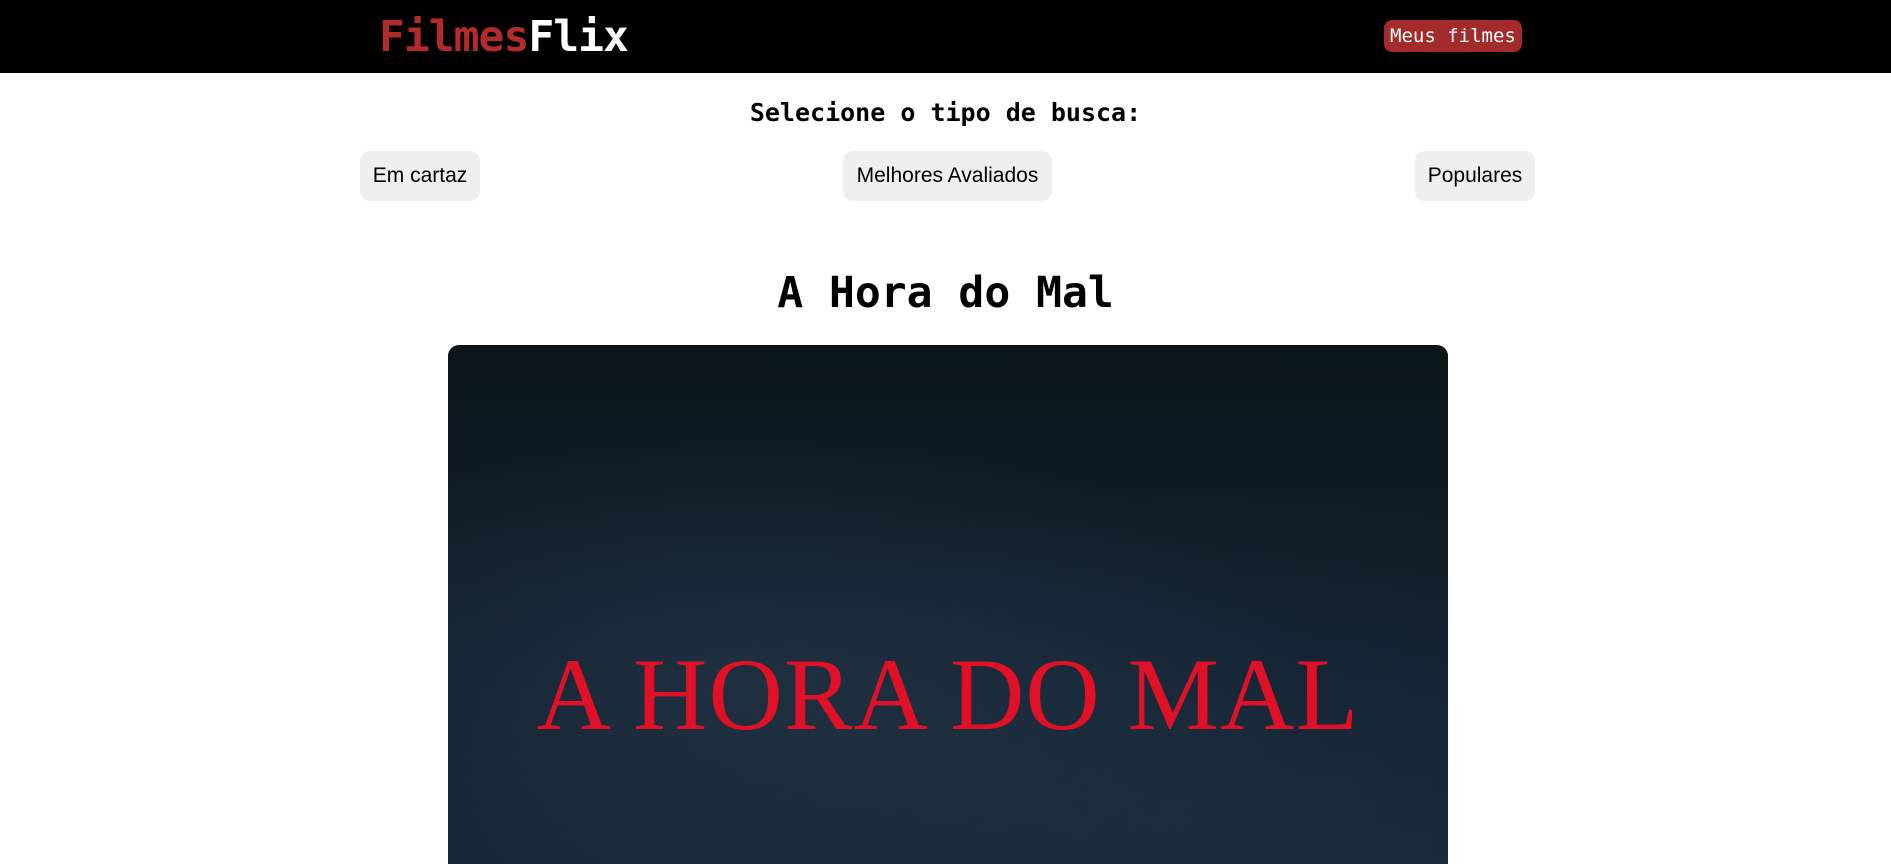  What do you see at coordinates (1453, 36) in the screenshot?
I see `my-movies-button: Meus filmes` at bounding box center [1453, 36].